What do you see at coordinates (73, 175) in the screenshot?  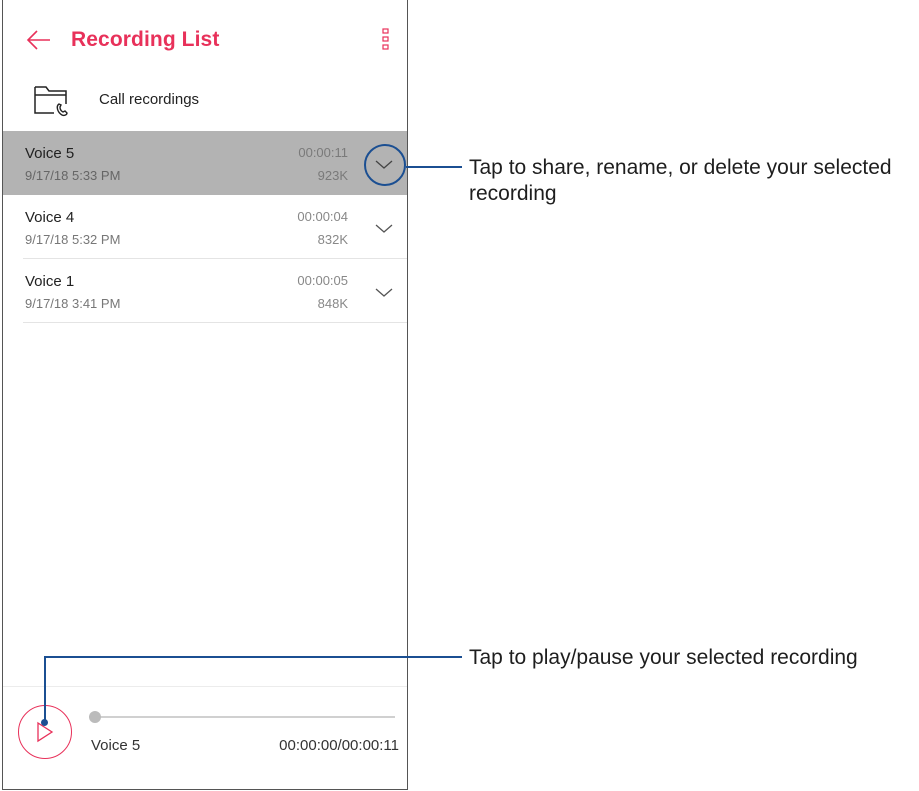 I see `recording-date: 9/17/18 5:33 PM` at bounding box center [73, 175].